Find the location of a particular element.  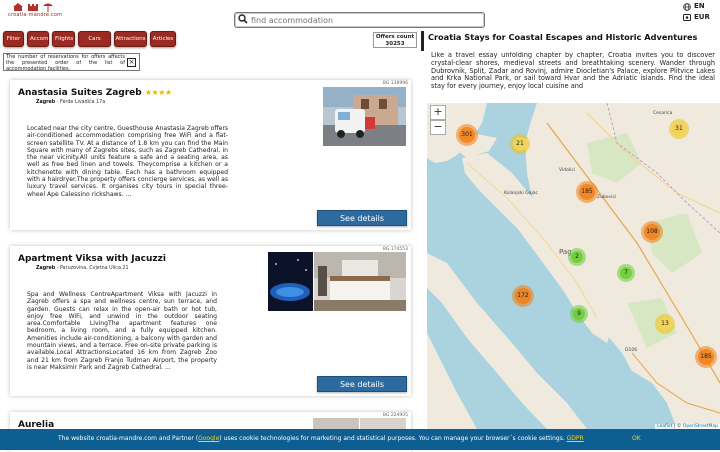

map-cluster-marker: 9 is located at coordinates (579, 314).